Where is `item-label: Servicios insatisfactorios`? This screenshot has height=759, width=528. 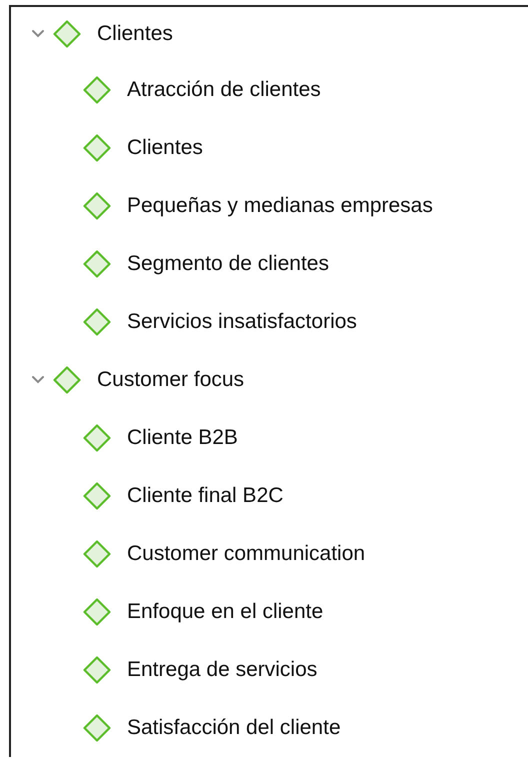
item-label: Servicios insatisfactorios is located at coordinates (242, 322).